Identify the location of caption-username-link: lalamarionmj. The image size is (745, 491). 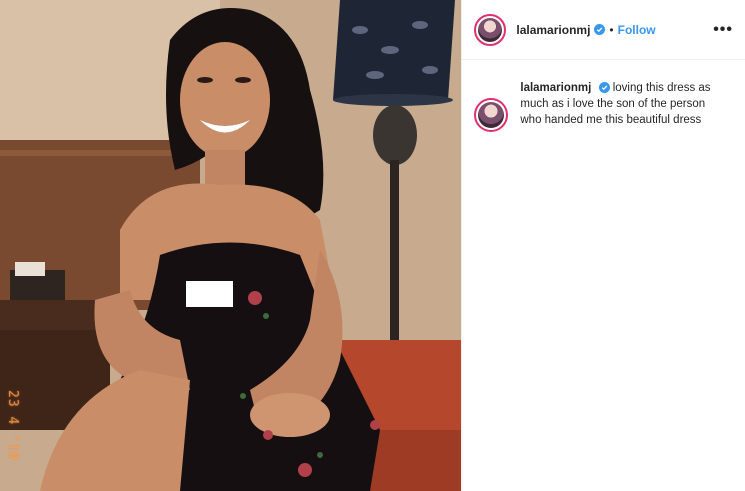
(555, 88).